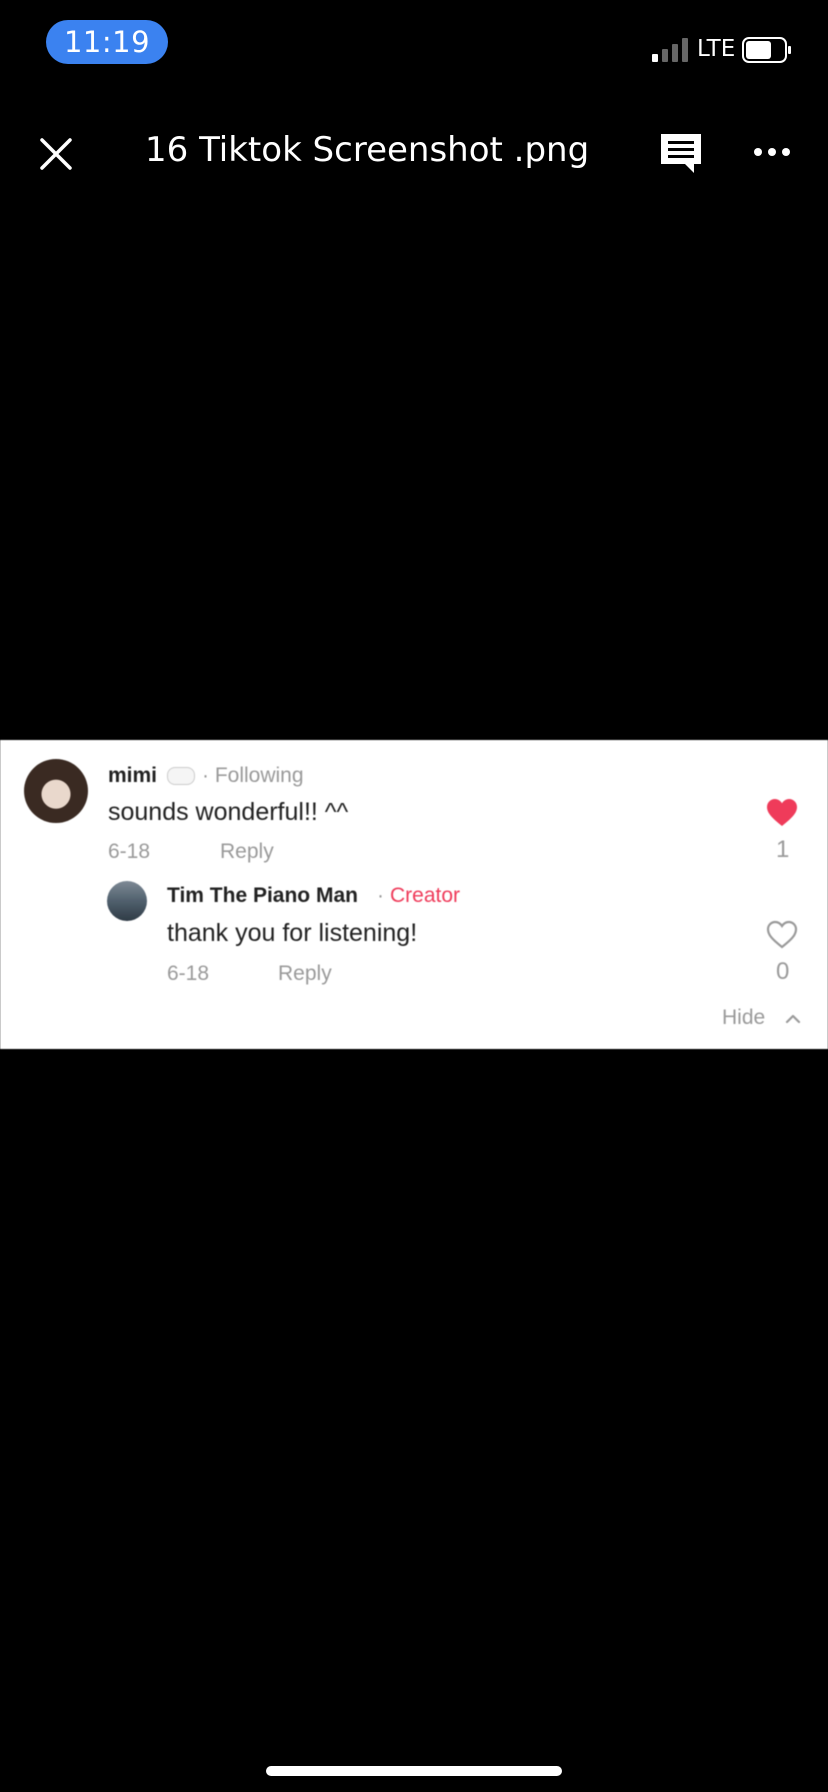 The width and height of the screenshot is (828, 1792). I want to click on network-type: LTE, so click(716, 49).